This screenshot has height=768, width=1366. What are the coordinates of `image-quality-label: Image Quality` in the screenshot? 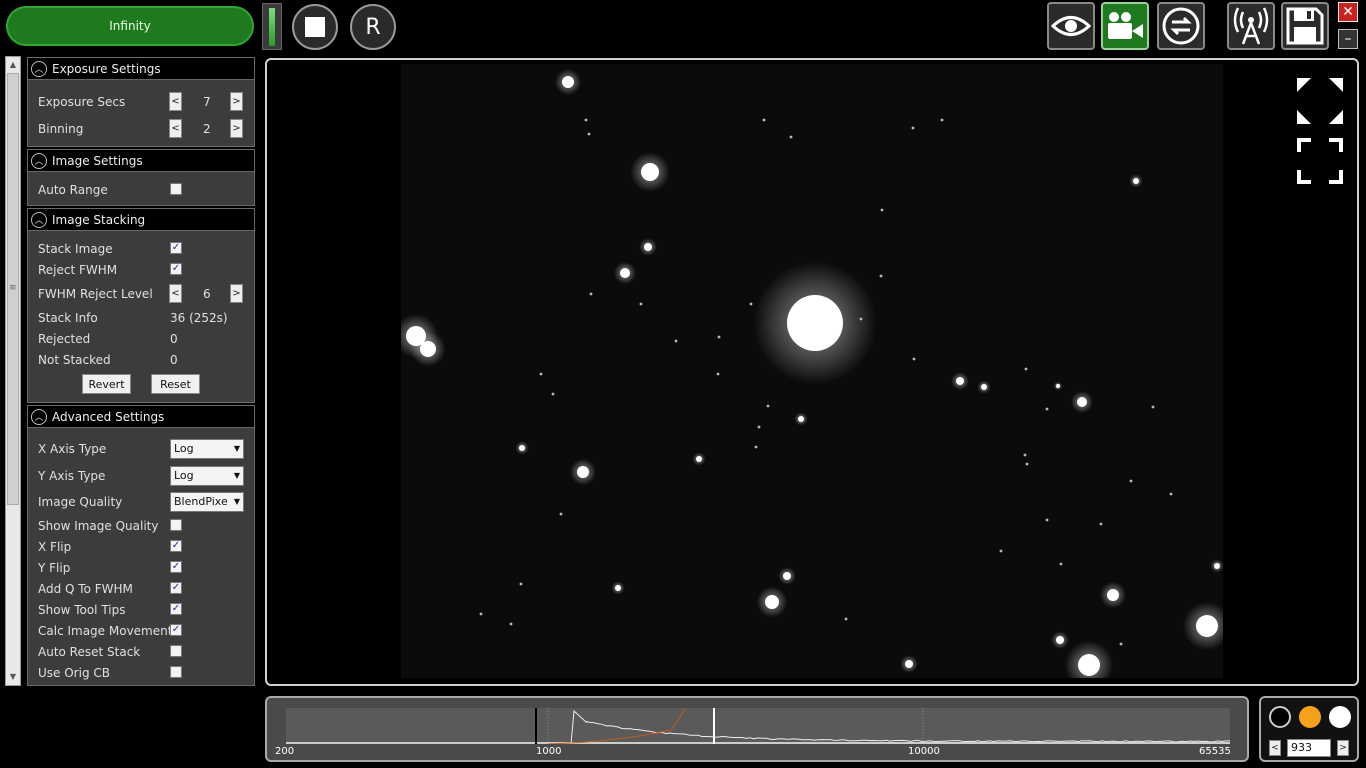 It's located at (80, 502).